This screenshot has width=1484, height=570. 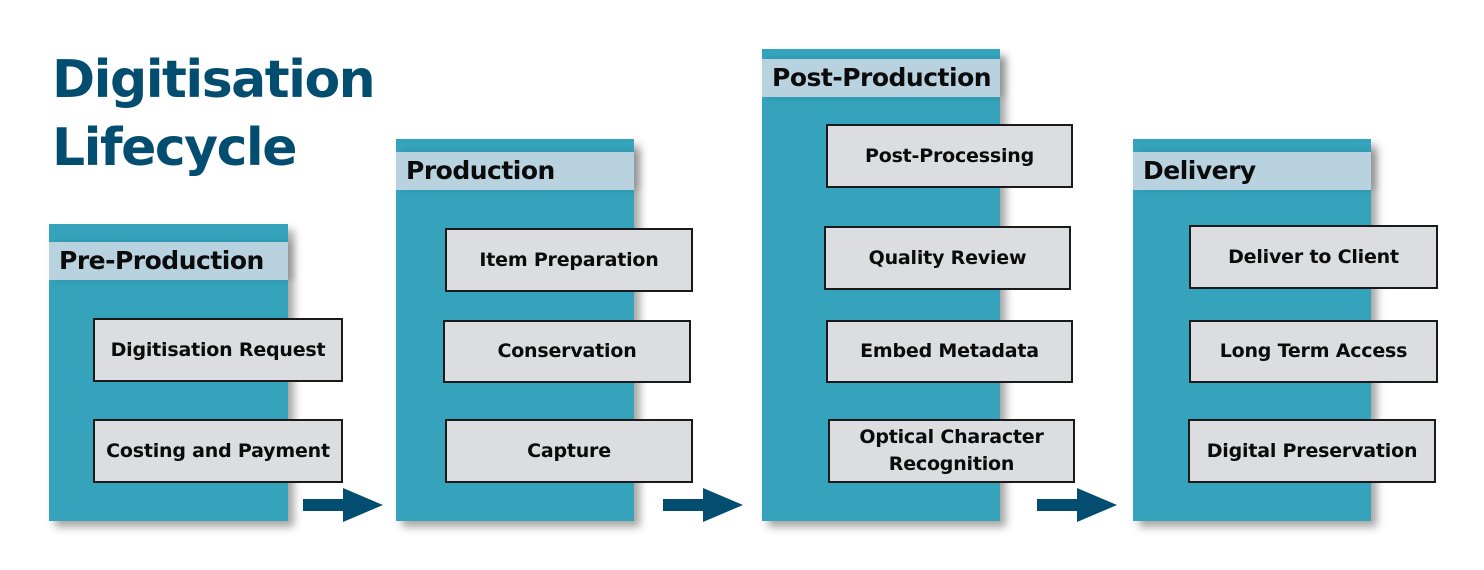 I want to click on stage-header: Delivery, so click(x=1252, y=171).